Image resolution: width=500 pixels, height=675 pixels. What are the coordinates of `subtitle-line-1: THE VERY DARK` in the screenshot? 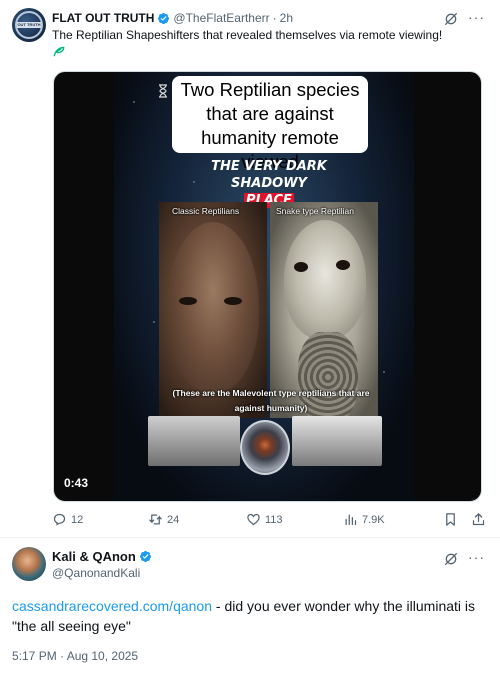 It's located at (269, 166).